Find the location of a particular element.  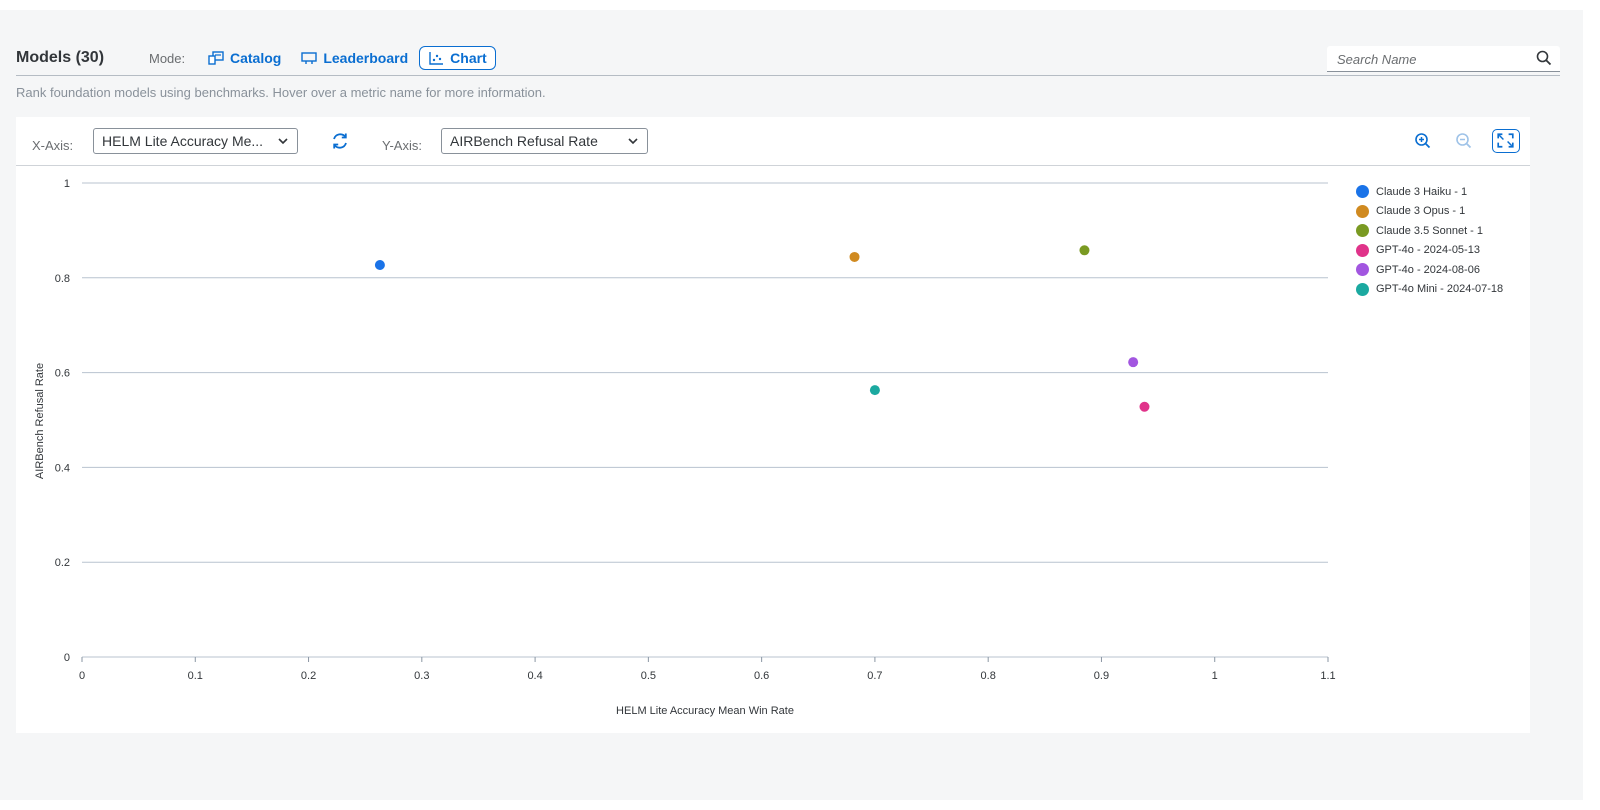

legend-label: Claude 3 Opus - 1 is located at coordinates (1421, 211).